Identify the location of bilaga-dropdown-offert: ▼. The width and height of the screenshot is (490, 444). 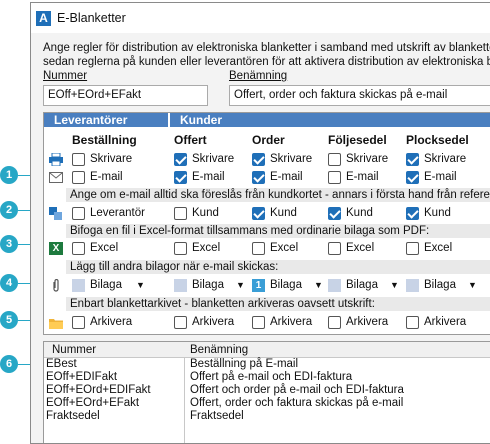
(240, 285).